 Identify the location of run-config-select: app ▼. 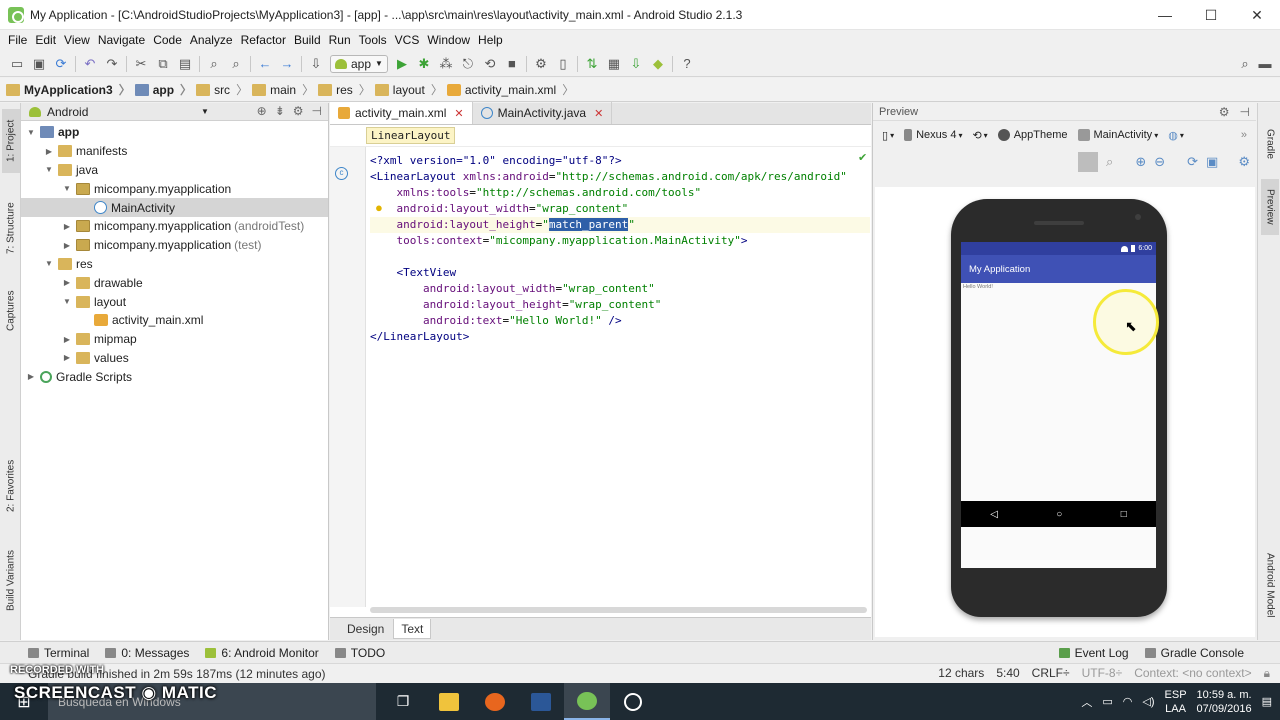
(359, 63).